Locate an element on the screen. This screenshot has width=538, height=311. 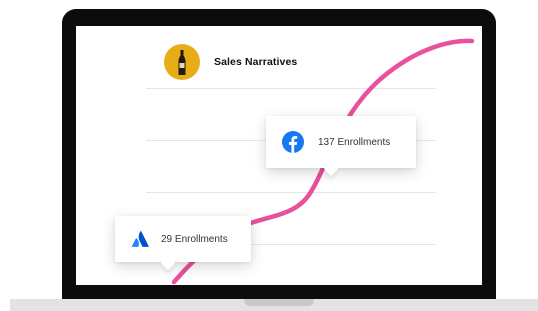
page-title: Sales Narratives is located at coordinates (256, 62).